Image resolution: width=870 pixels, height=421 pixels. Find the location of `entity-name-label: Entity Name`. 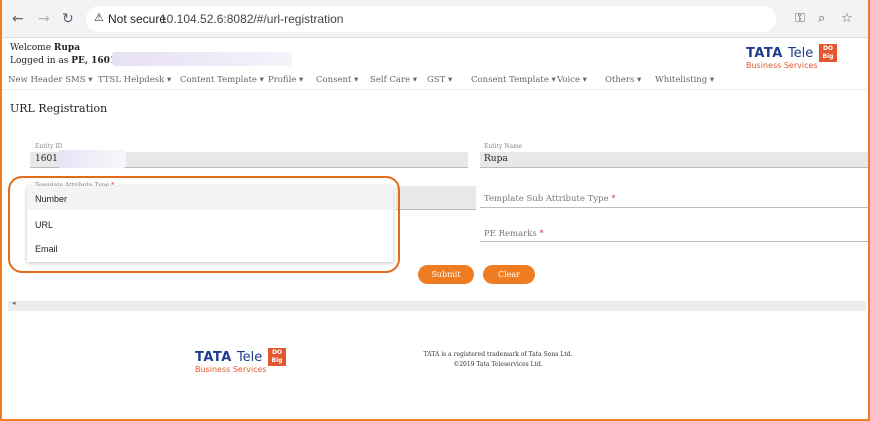

entity-name-label: Entity Name is located at coordinates (503, 146).